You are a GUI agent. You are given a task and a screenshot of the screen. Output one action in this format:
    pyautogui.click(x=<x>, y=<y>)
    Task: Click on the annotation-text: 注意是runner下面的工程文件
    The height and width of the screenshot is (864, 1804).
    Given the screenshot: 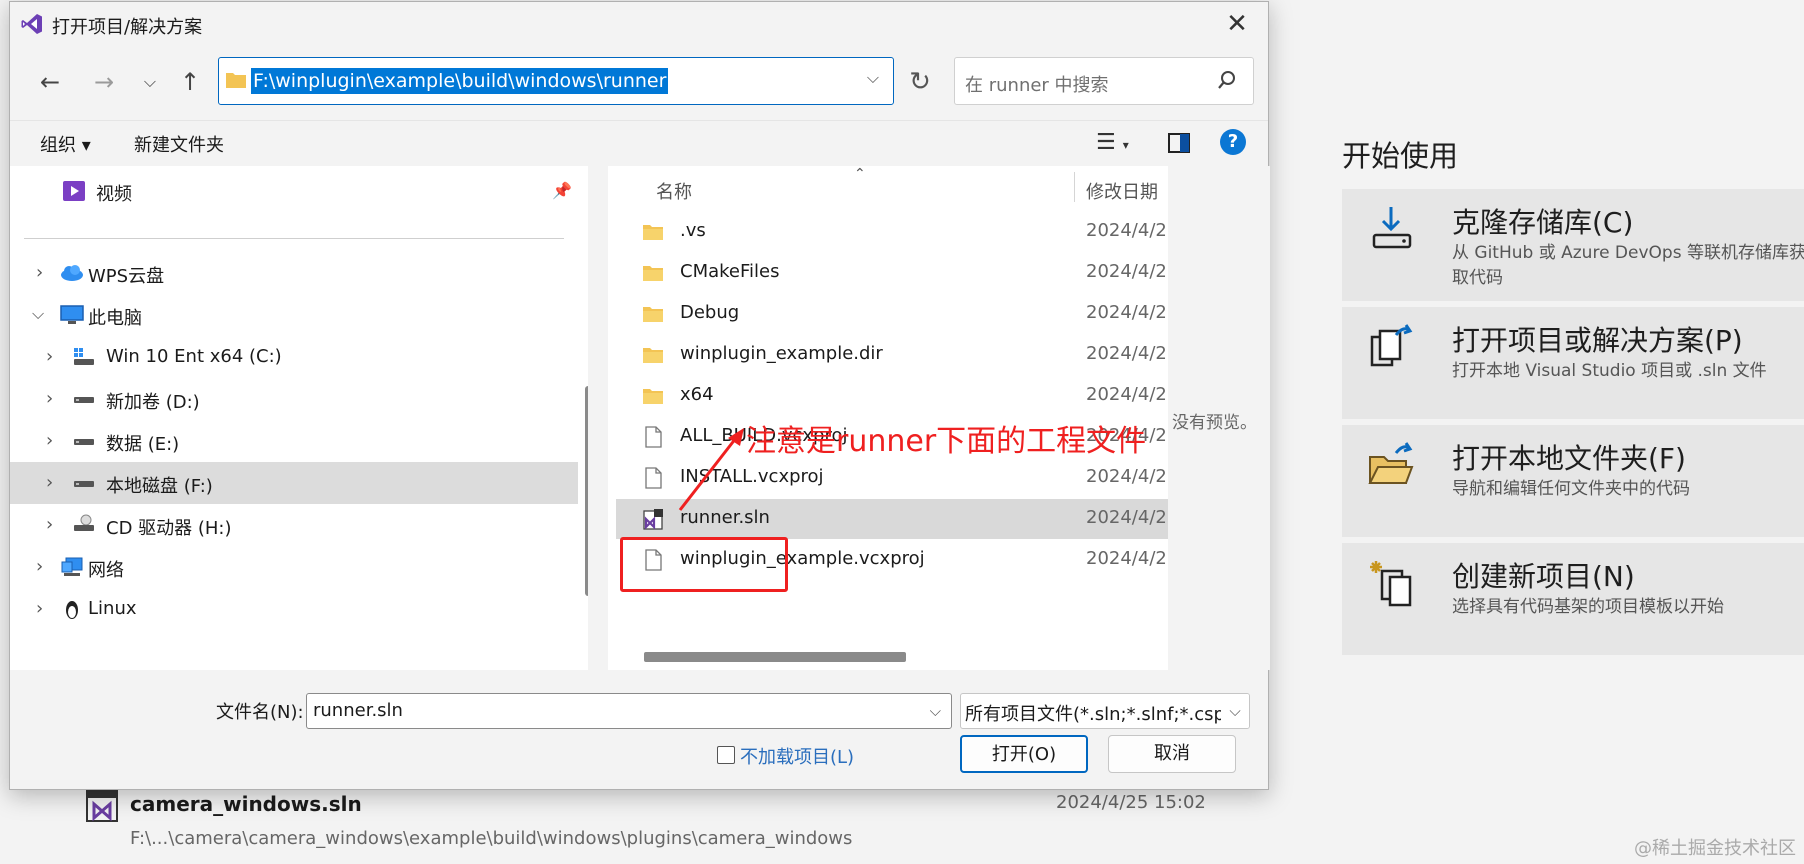 What is the action you would take?
    pyautogui.click(x=946, y=441)
    